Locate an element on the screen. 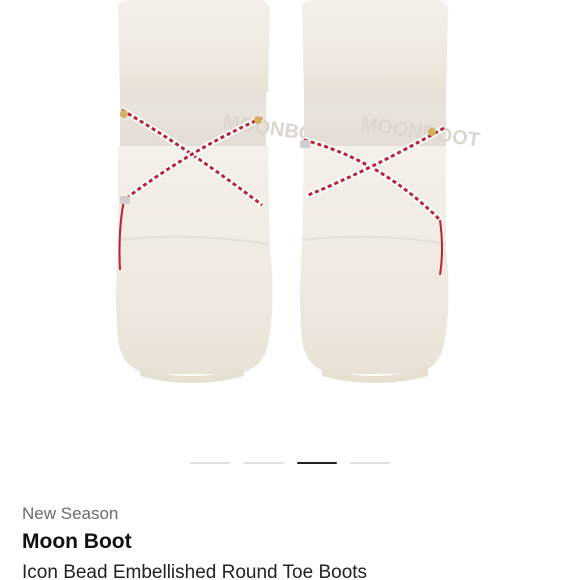  brand-name: Moon Boot is located at coordinates (77, 542).